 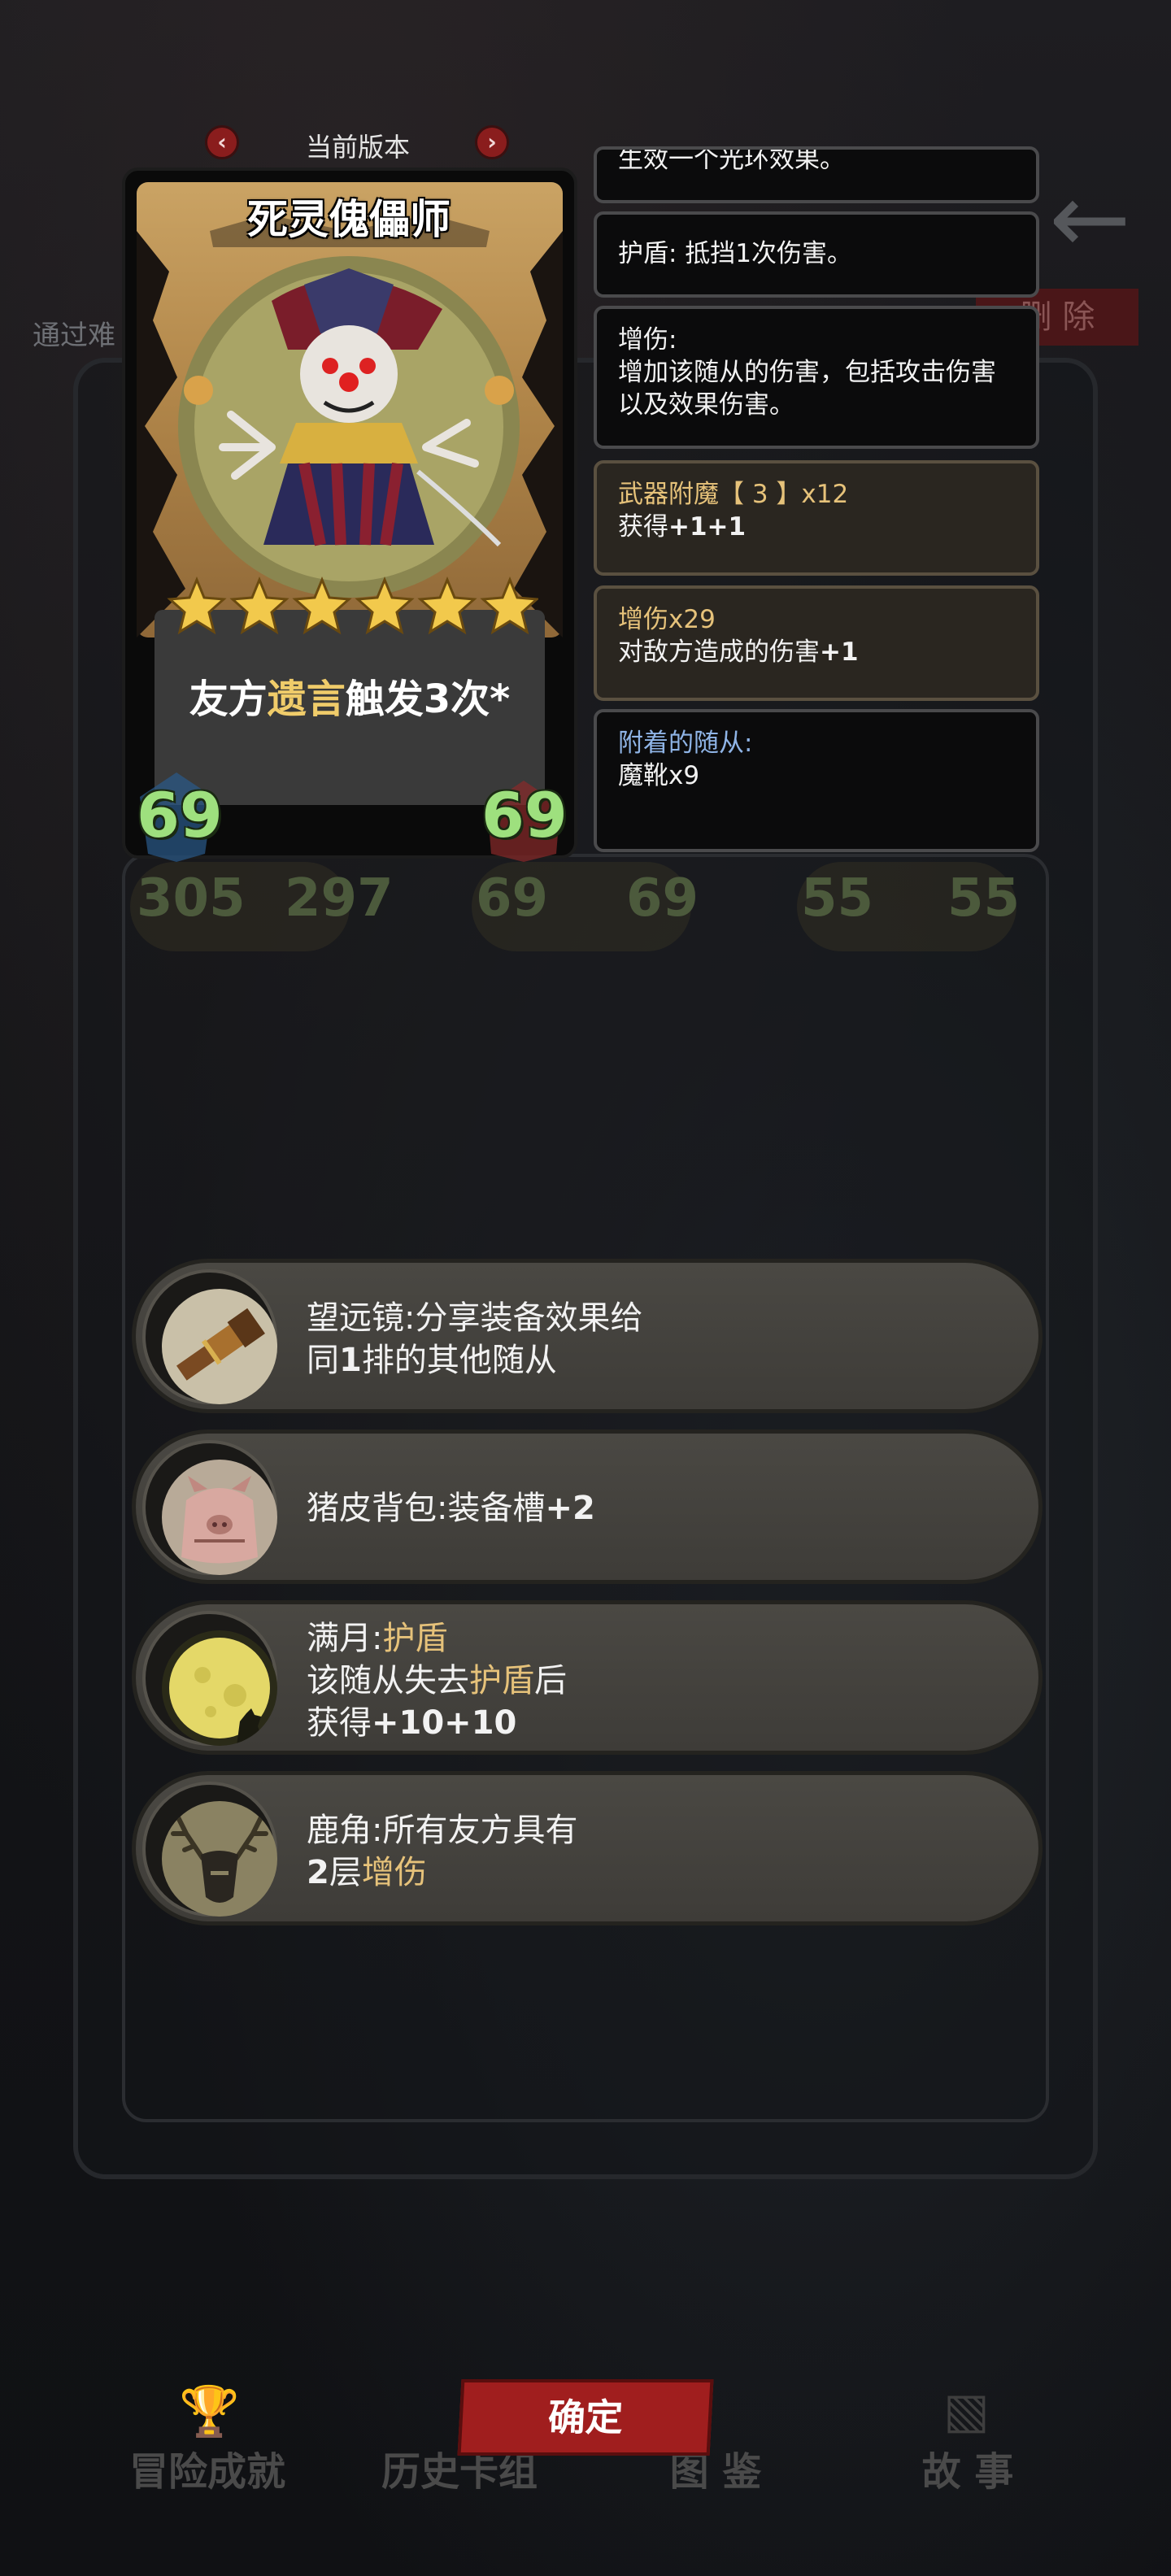 What do you see at coordinates (735, 253) in the screenshot?
I see `info-shield-text: 护盾: 抵挡1次伤害。` at bounding box center [735, 253].